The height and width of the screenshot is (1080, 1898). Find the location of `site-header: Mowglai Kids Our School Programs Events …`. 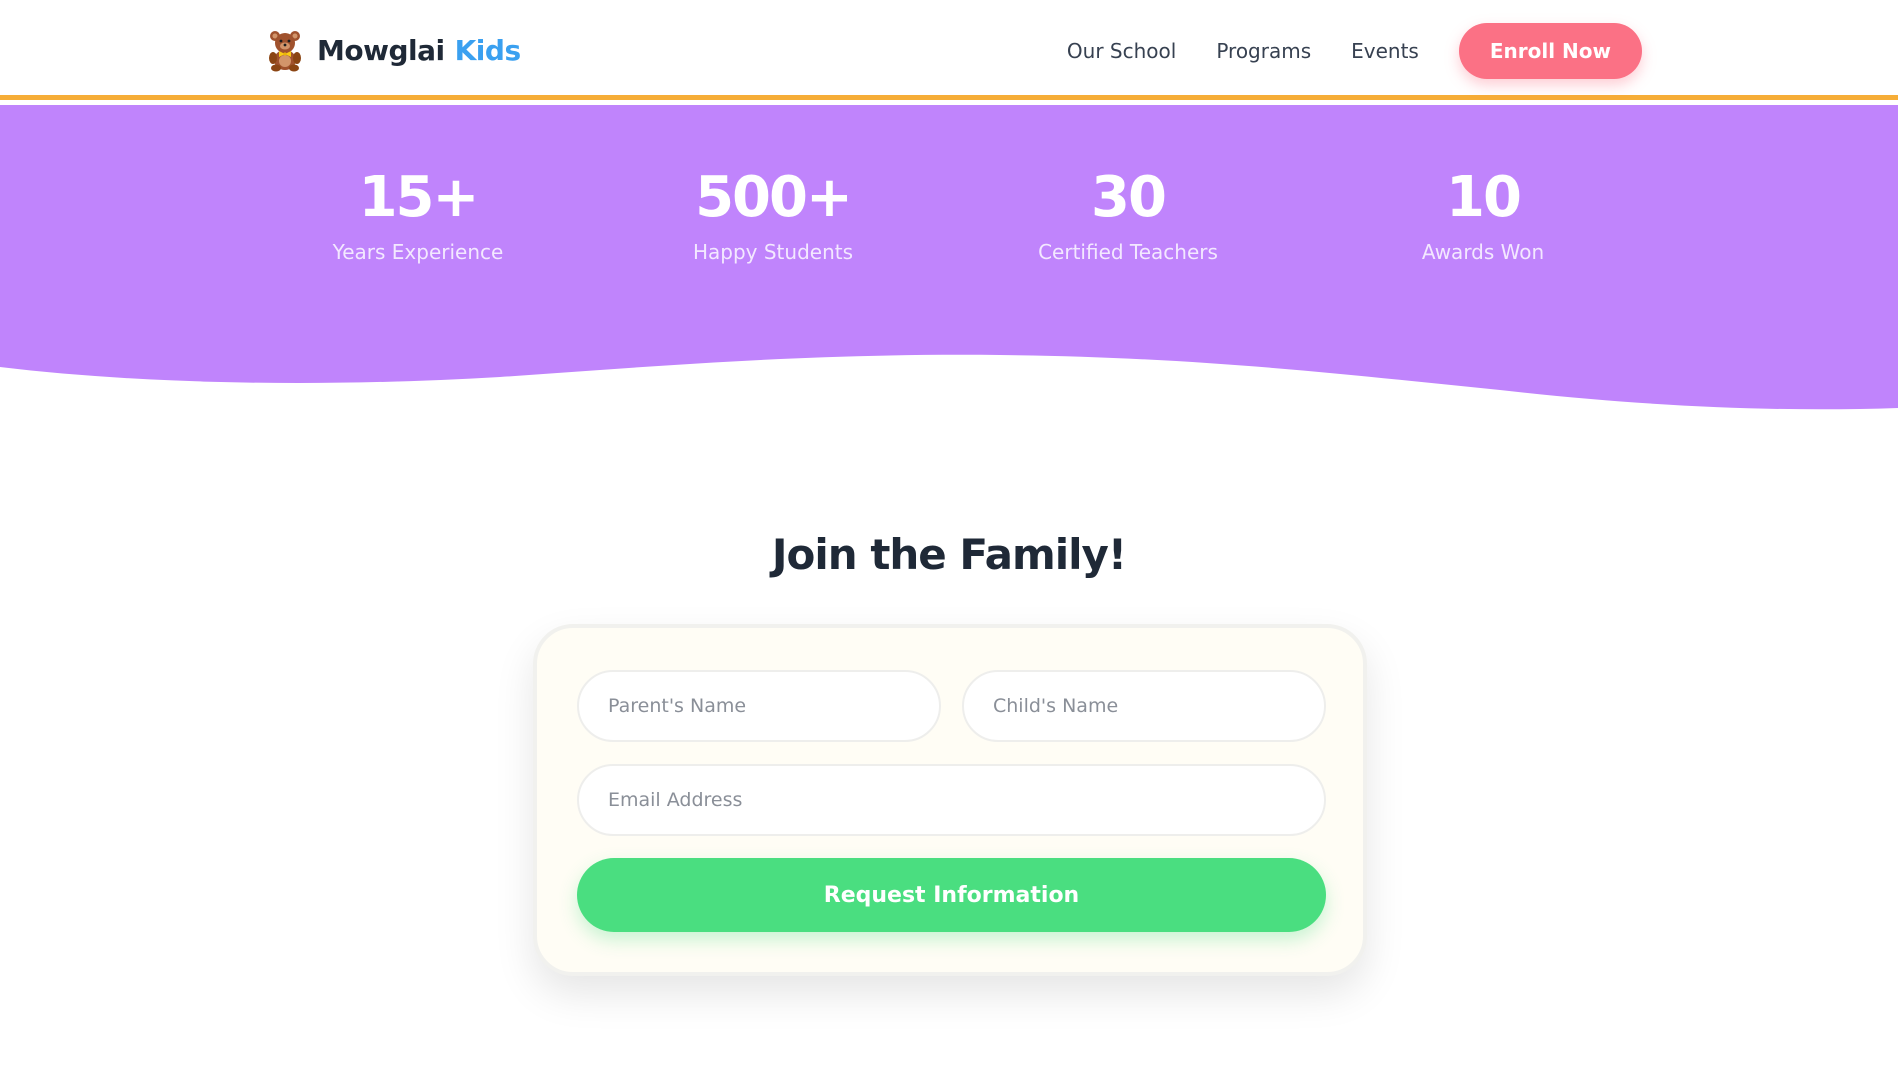

site-header: Mowglai Kids Our School Programs Events … is located at coordinates (949, 50).